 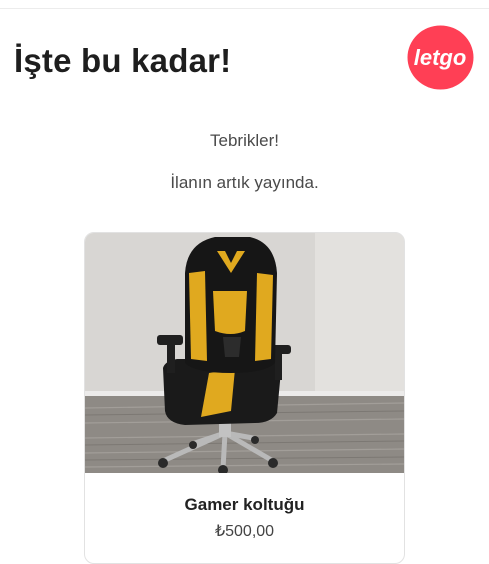 What do you see at coordinates (123, 60) in the screenshot?
I see `page-title: İşte bu kadar!` at bounding box center [123, 60].